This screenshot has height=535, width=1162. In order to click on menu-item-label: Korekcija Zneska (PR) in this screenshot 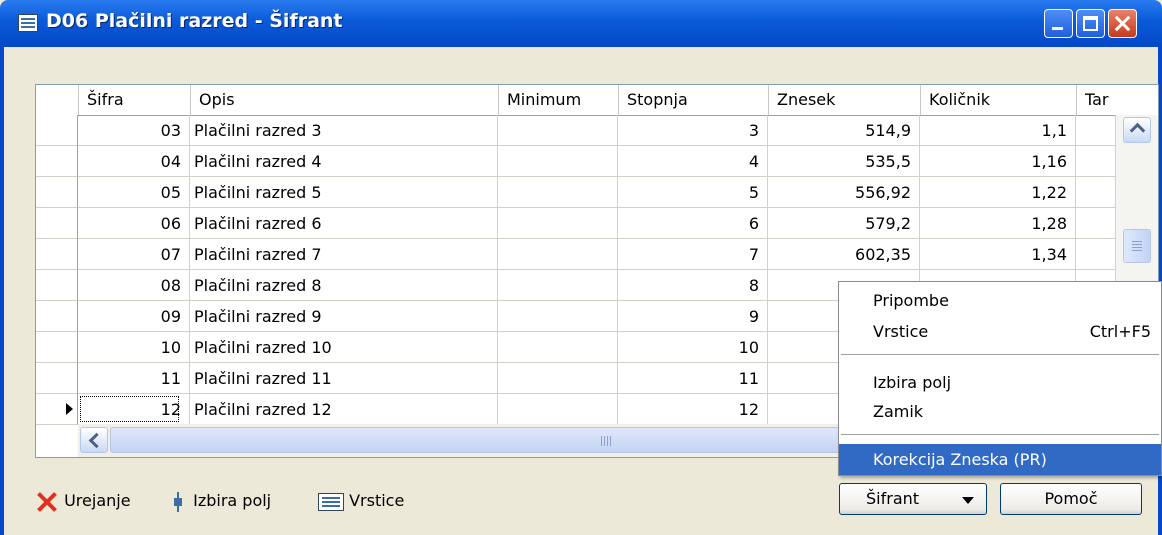, I will do `click(960, 459)`.